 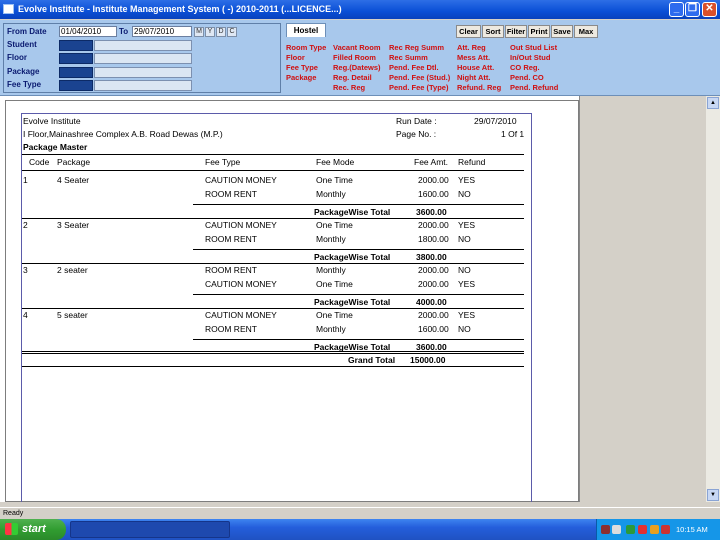 What do you see at coordinates (73, 180) in the screenshot?
I see `package-name: 4 Seater` at bounding box center [73, 180].